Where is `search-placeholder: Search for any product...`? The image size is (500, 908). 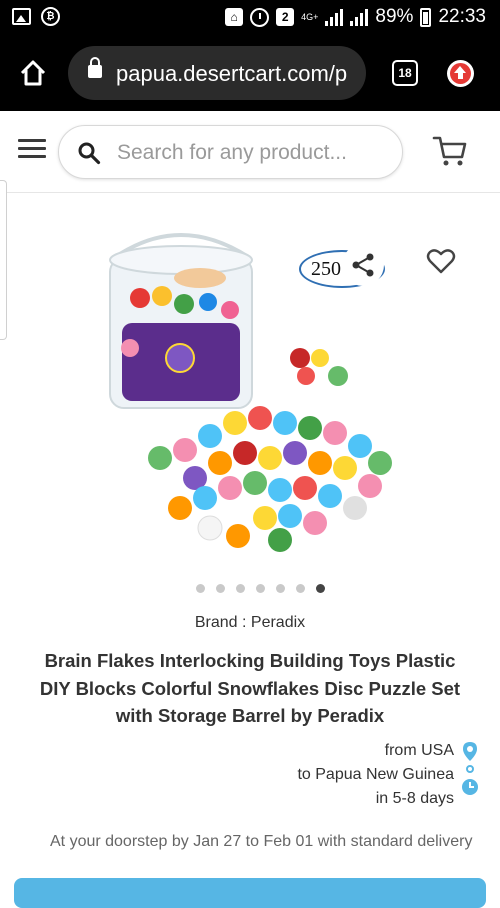
search-placeholder: Search for any product... is located at coordinates (232, 152).